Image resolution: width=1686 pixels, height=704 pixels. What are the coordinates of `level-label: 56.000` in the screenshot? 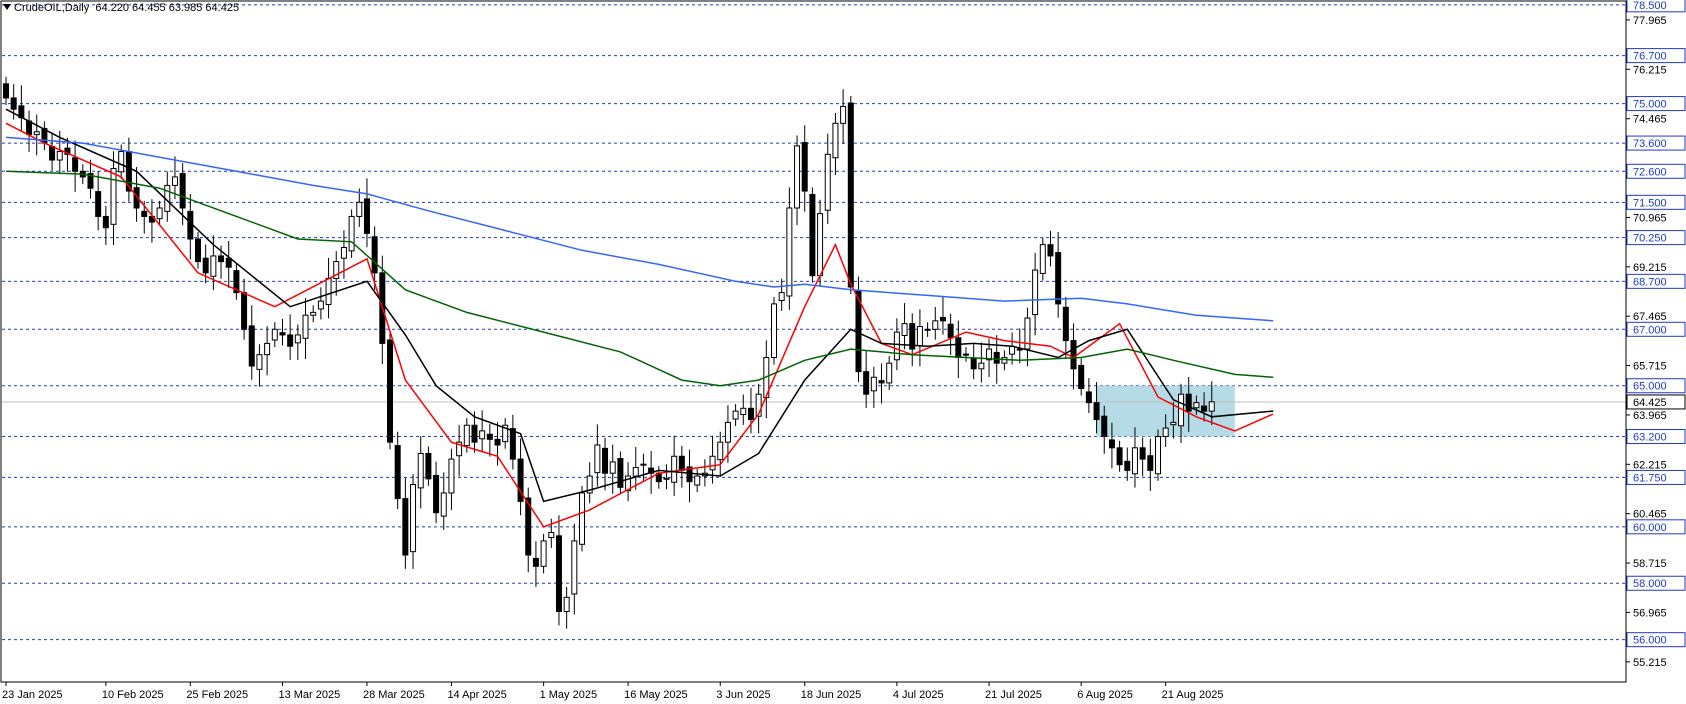 It's located at (1650, 641).